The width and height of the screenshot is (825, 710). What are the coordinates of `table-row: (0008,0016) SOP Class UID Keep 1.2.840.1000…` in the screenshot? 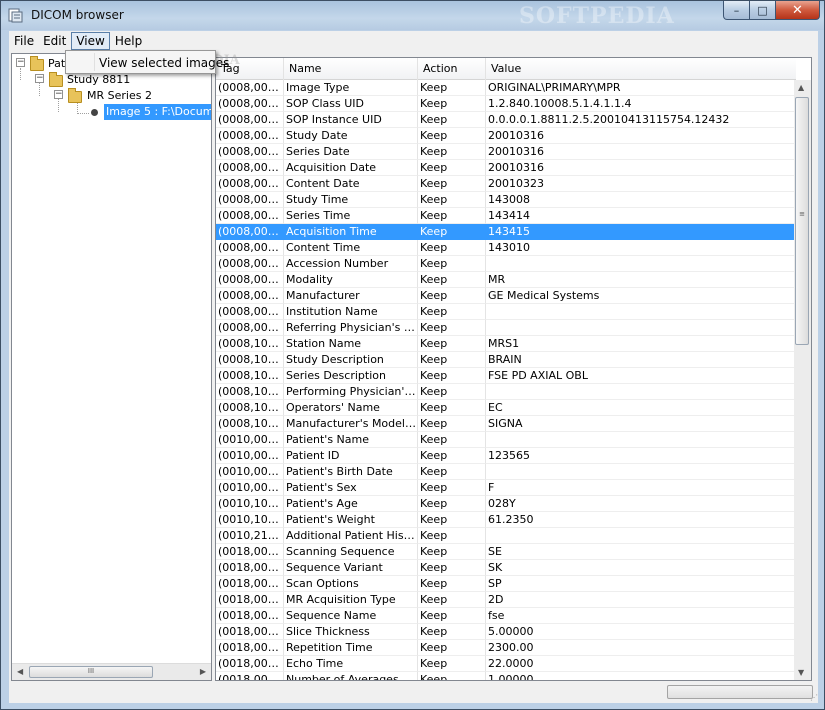 It's located at (506, 104).